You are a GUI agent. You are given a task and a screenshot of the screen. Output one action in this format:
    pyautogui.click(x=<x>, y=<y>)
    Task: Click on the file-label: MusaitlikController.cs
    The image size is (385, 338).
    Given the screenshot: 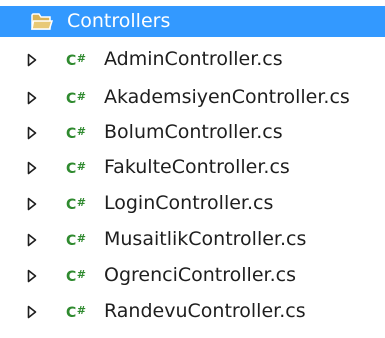 What is the action you would take?
    pyautogui.click(x=205, y=239)
    